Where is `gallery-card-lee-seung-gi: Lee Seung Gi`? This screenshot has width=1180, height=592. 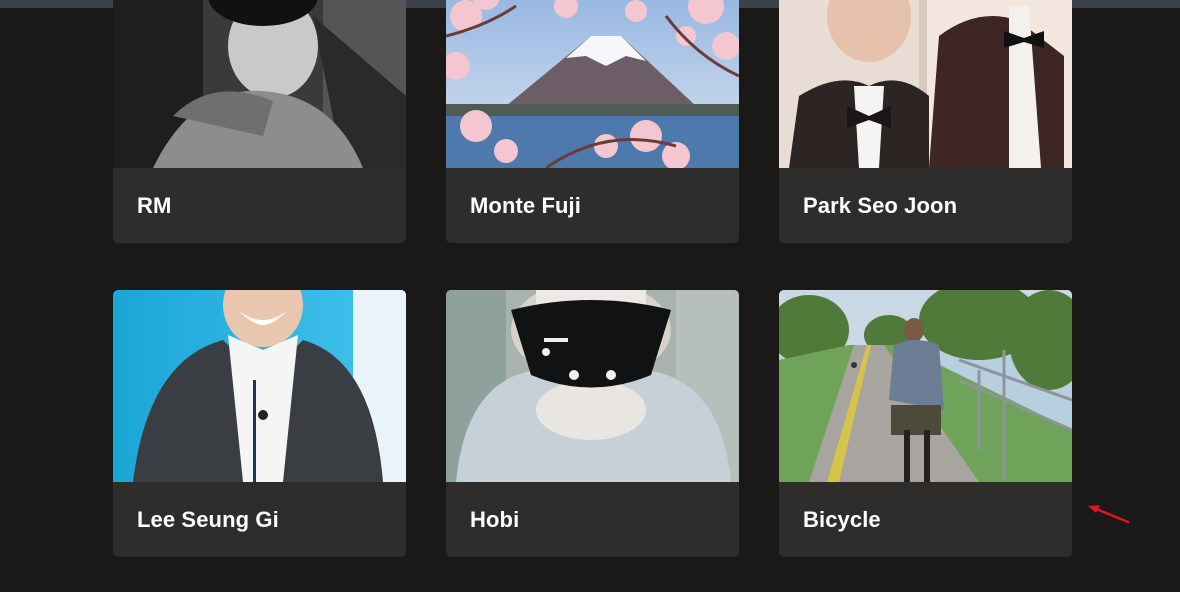 gallery-card-lee-seung-gi: Lee Seung Gi is located at coordinates (259, 423).